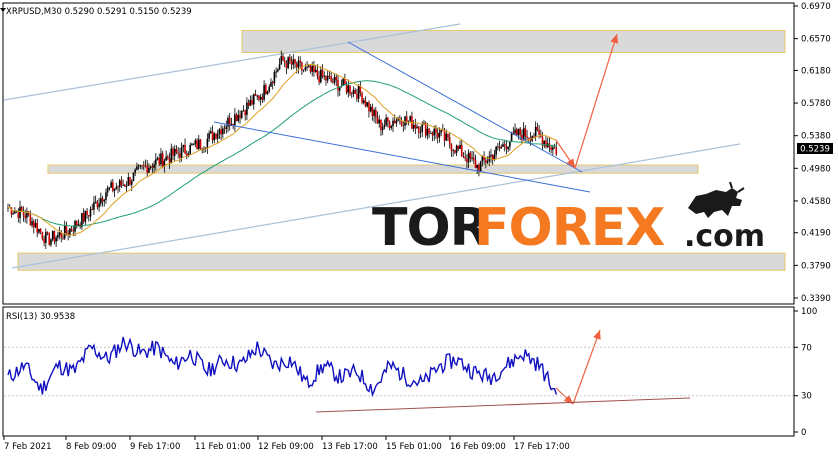 The width and height of the screenshot is (838, 462). Describe the element at coordinates (806, 397) in the screenshot. I see `rsi-tick-label: 30` at that location.